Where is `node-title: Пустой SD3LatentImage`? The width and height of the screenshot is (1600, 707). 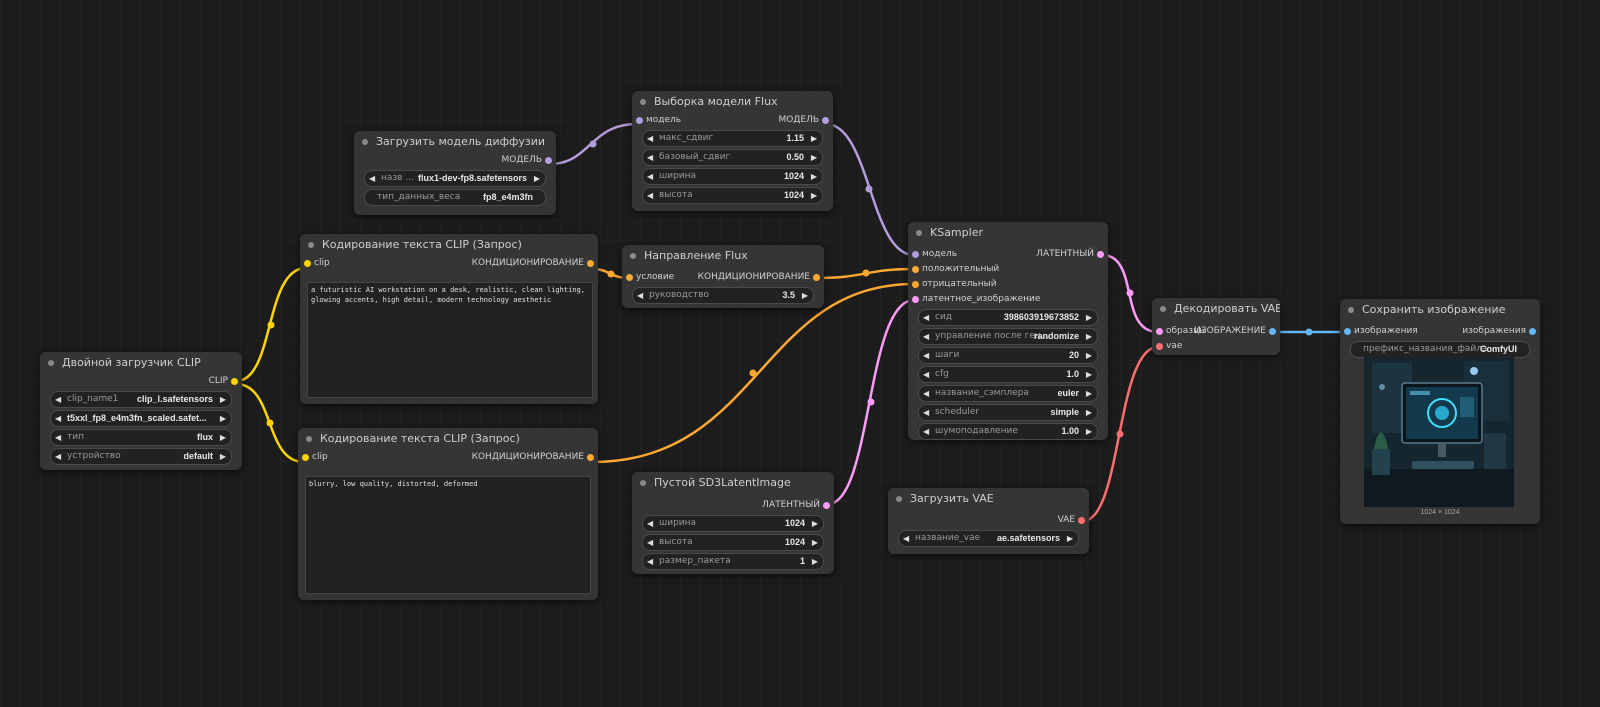 node-title: Пустой SD3LatentImage is located at coordinates (733, 483).